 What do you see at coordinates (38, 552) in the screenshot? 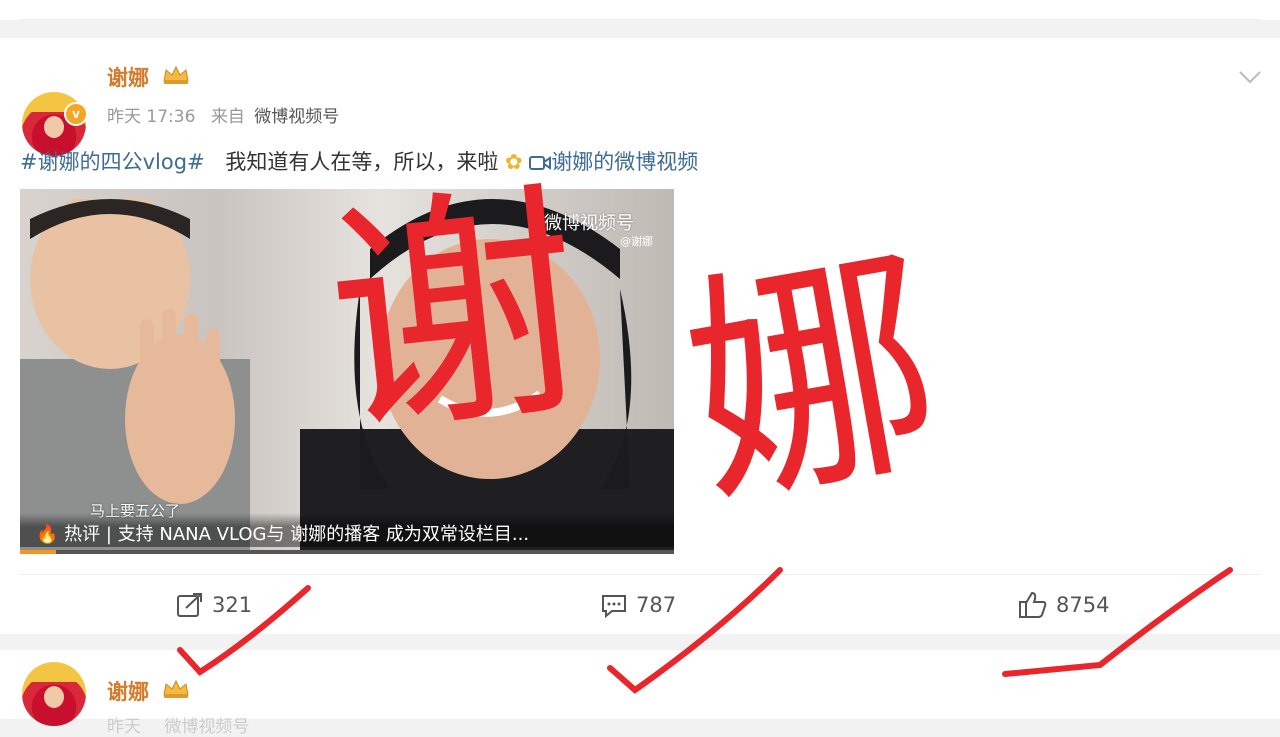
I see `video-progress-fill` at bounding box center [38, 552].